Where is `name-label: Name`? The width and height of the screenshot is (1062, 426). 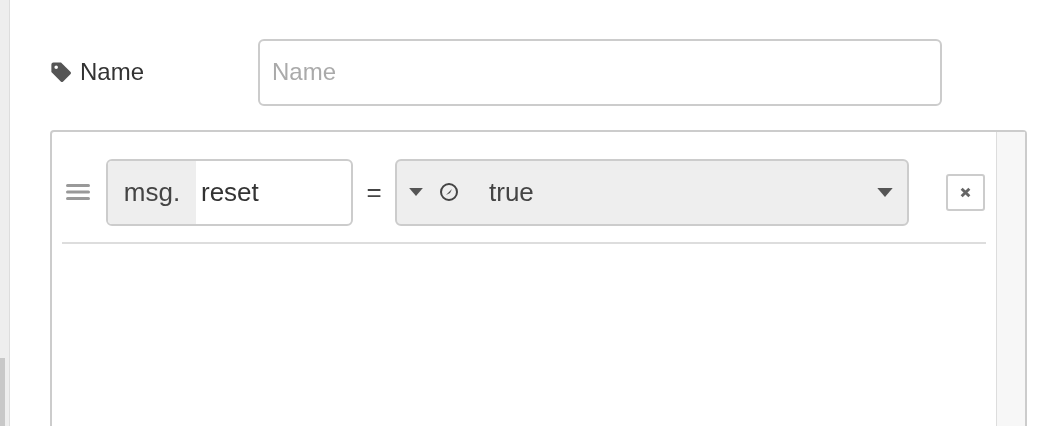
name-label: Name is located at coordinates (112, 72).